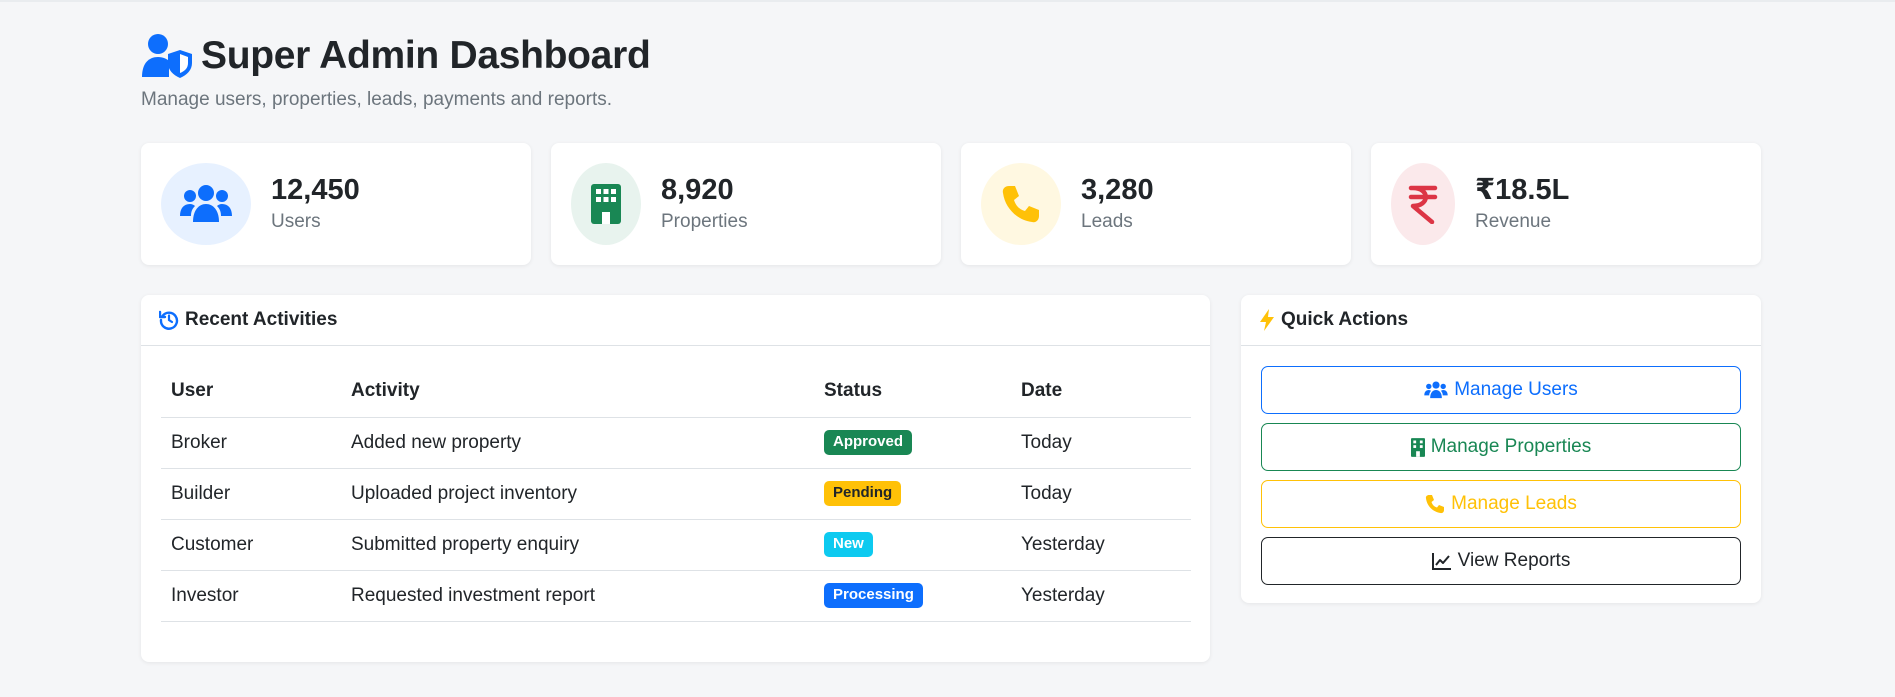 This screenshot has width=1895, height=697. I want to click on button-label: Manage Leads, so click(1514, 503).